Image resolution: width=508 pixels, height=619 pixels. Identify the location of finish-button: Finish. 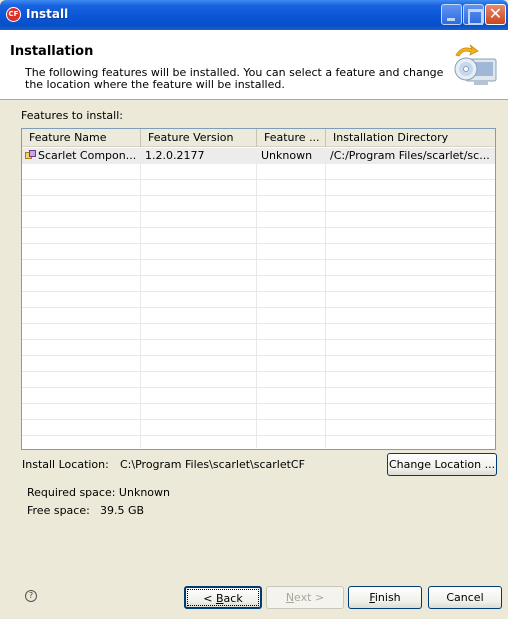
(385, 597).